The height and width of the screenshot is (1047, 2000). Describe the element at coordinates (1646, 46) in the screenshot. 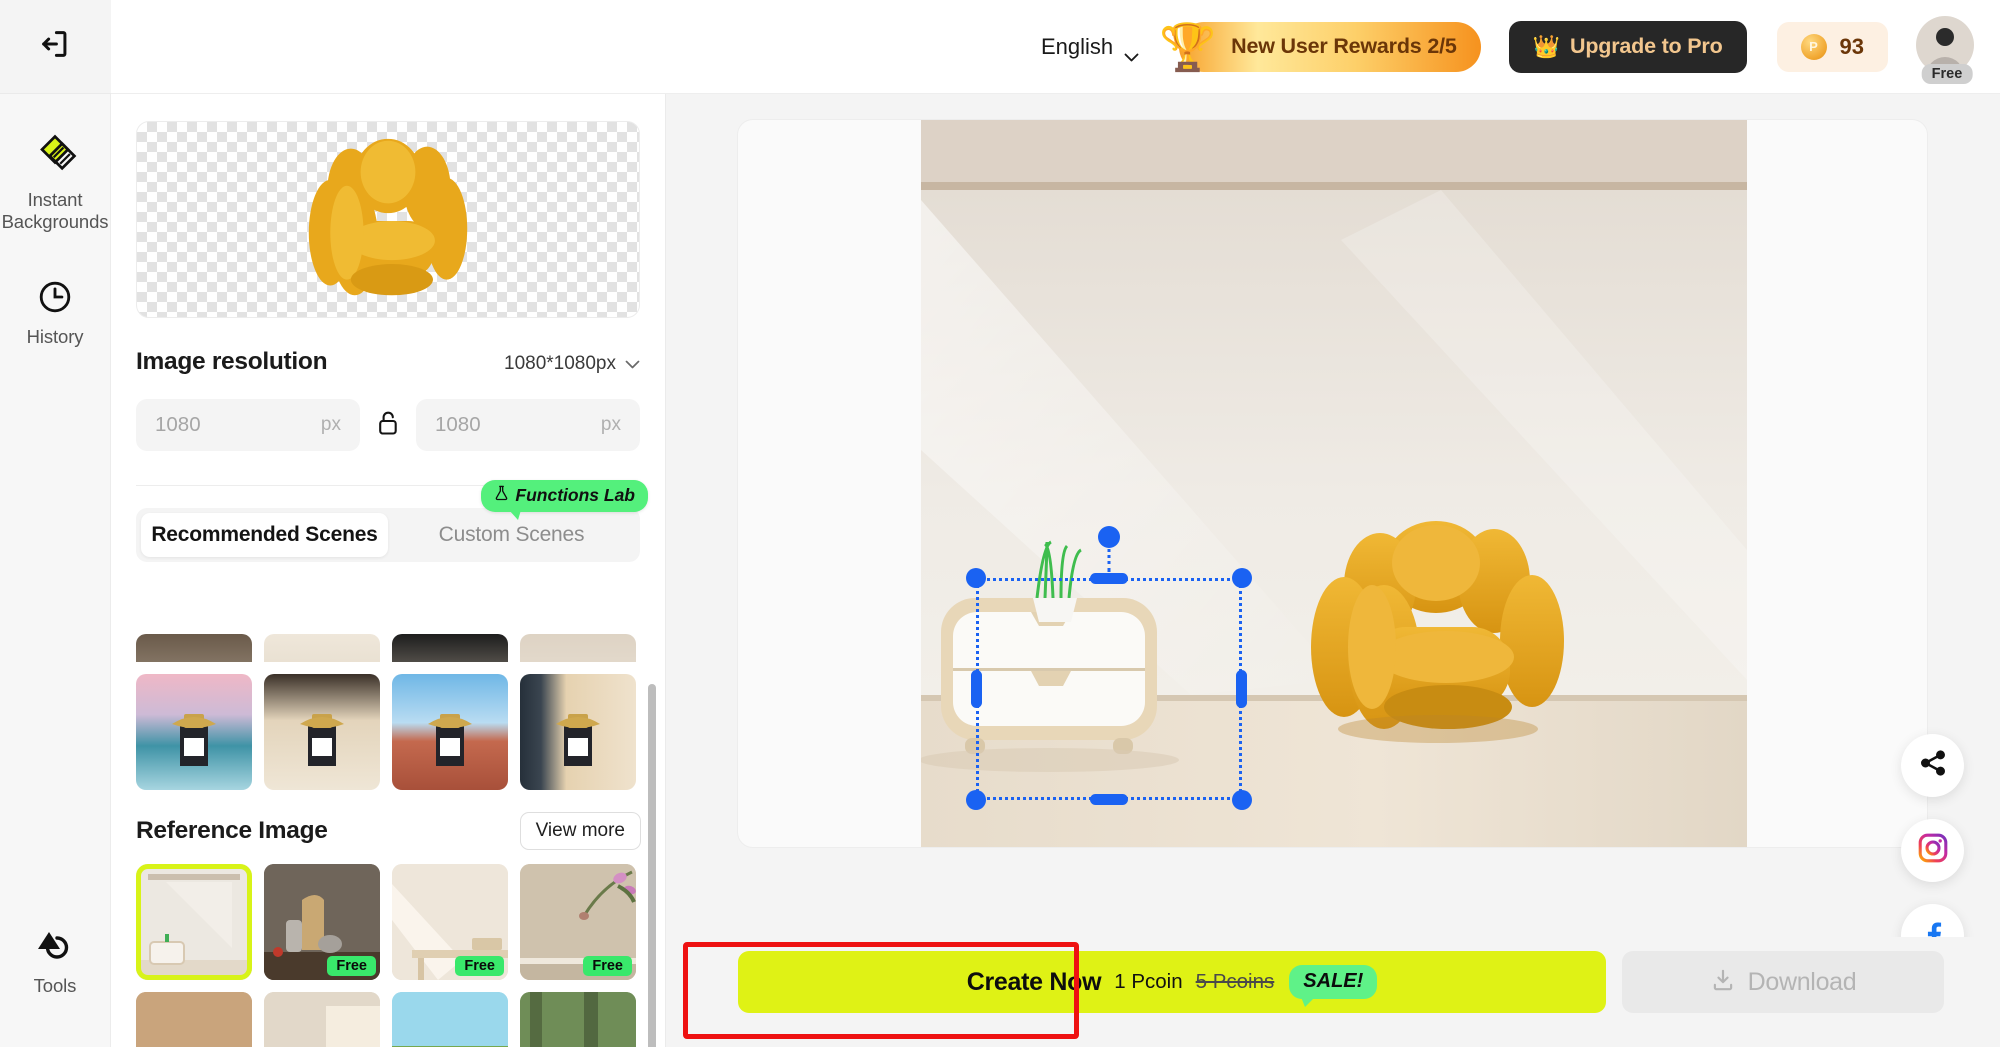

I see `upgrade-label: Upgrade to Pro` at that location.